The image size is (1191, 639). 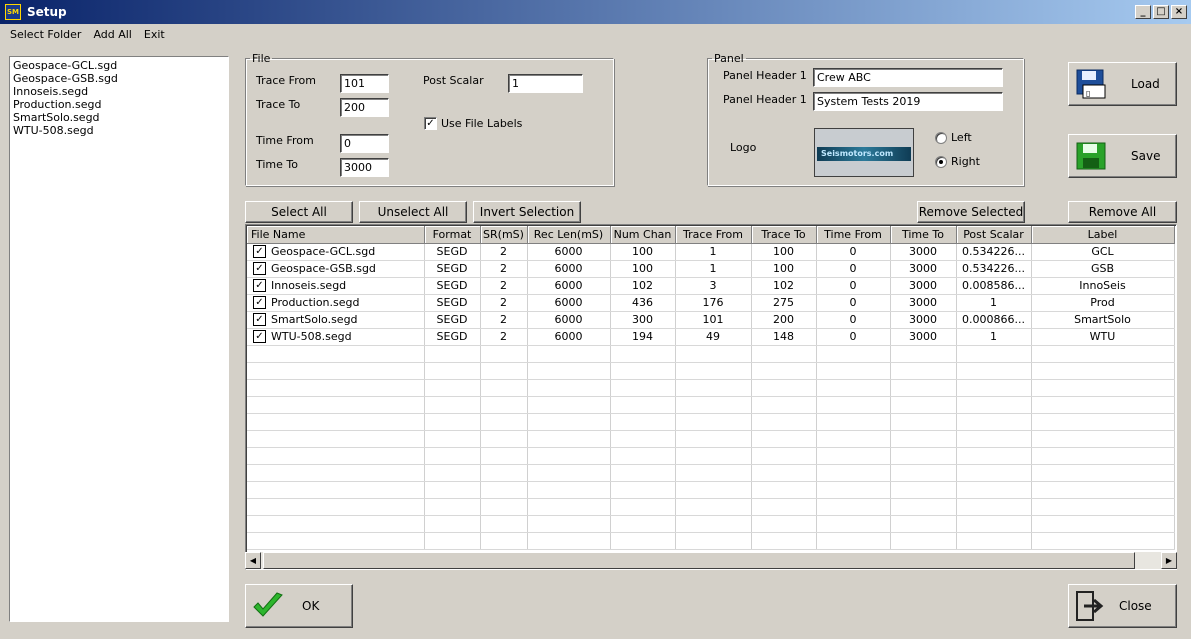 I want to click on col-header-trace-from: Trace From, so click(x=713, y=235).